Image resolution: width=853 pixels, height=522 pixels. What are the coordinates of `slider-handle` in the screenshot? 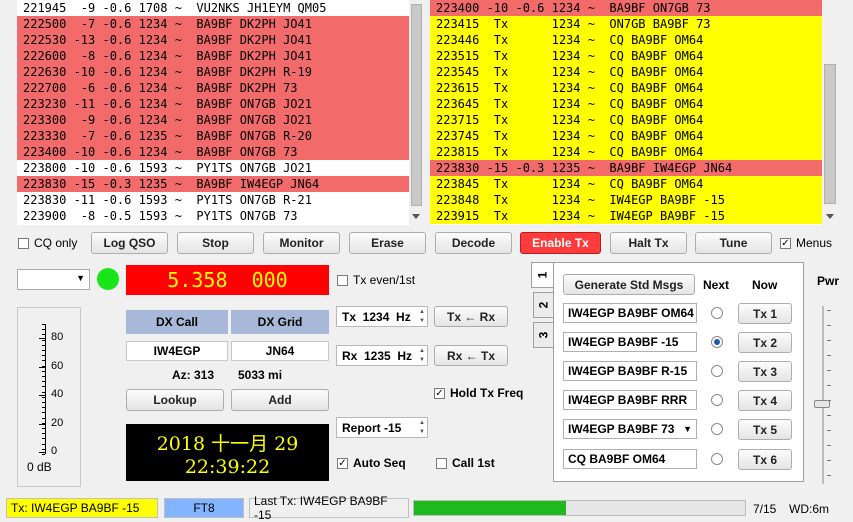 It's located at (822, 404).